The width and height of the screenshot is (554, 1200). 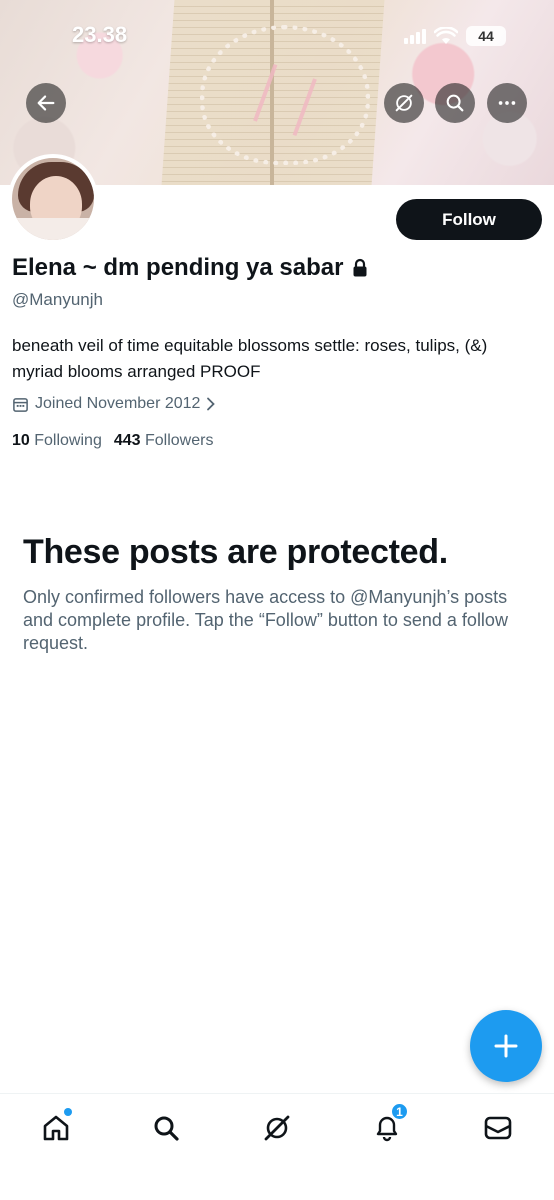 I want to click on chevron-right-icon, so click(x=211, y=404).